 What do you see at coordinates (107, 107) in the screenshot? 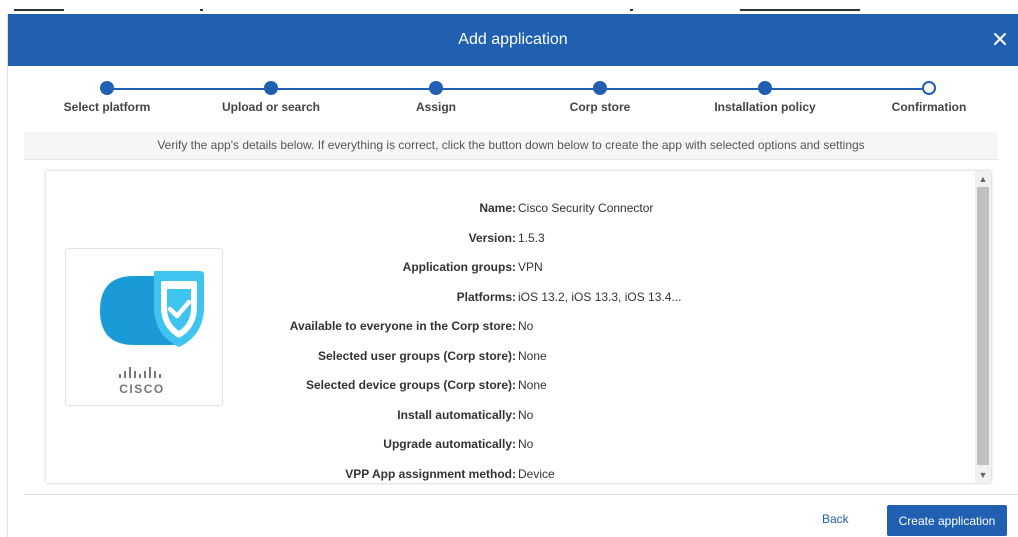
I see `step-label-select-platform: Select platform` at bounding box center [107, 107].